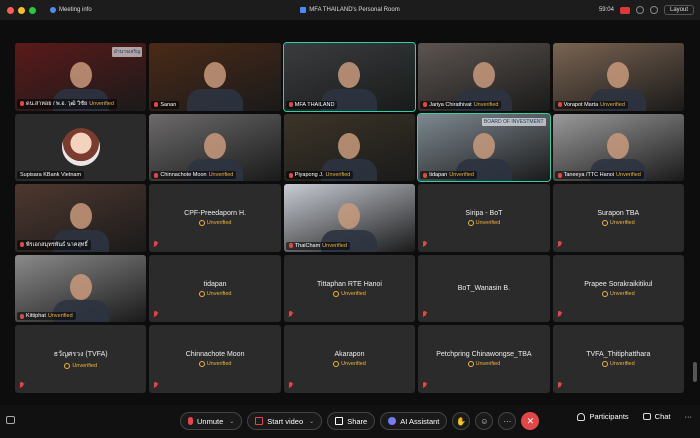 This screenshot has width=700, height=438. Describe the element at coordinates (349, 284) in the screenshot. I see `participant-name: Tittaphan RTE Hanoi` at that location.